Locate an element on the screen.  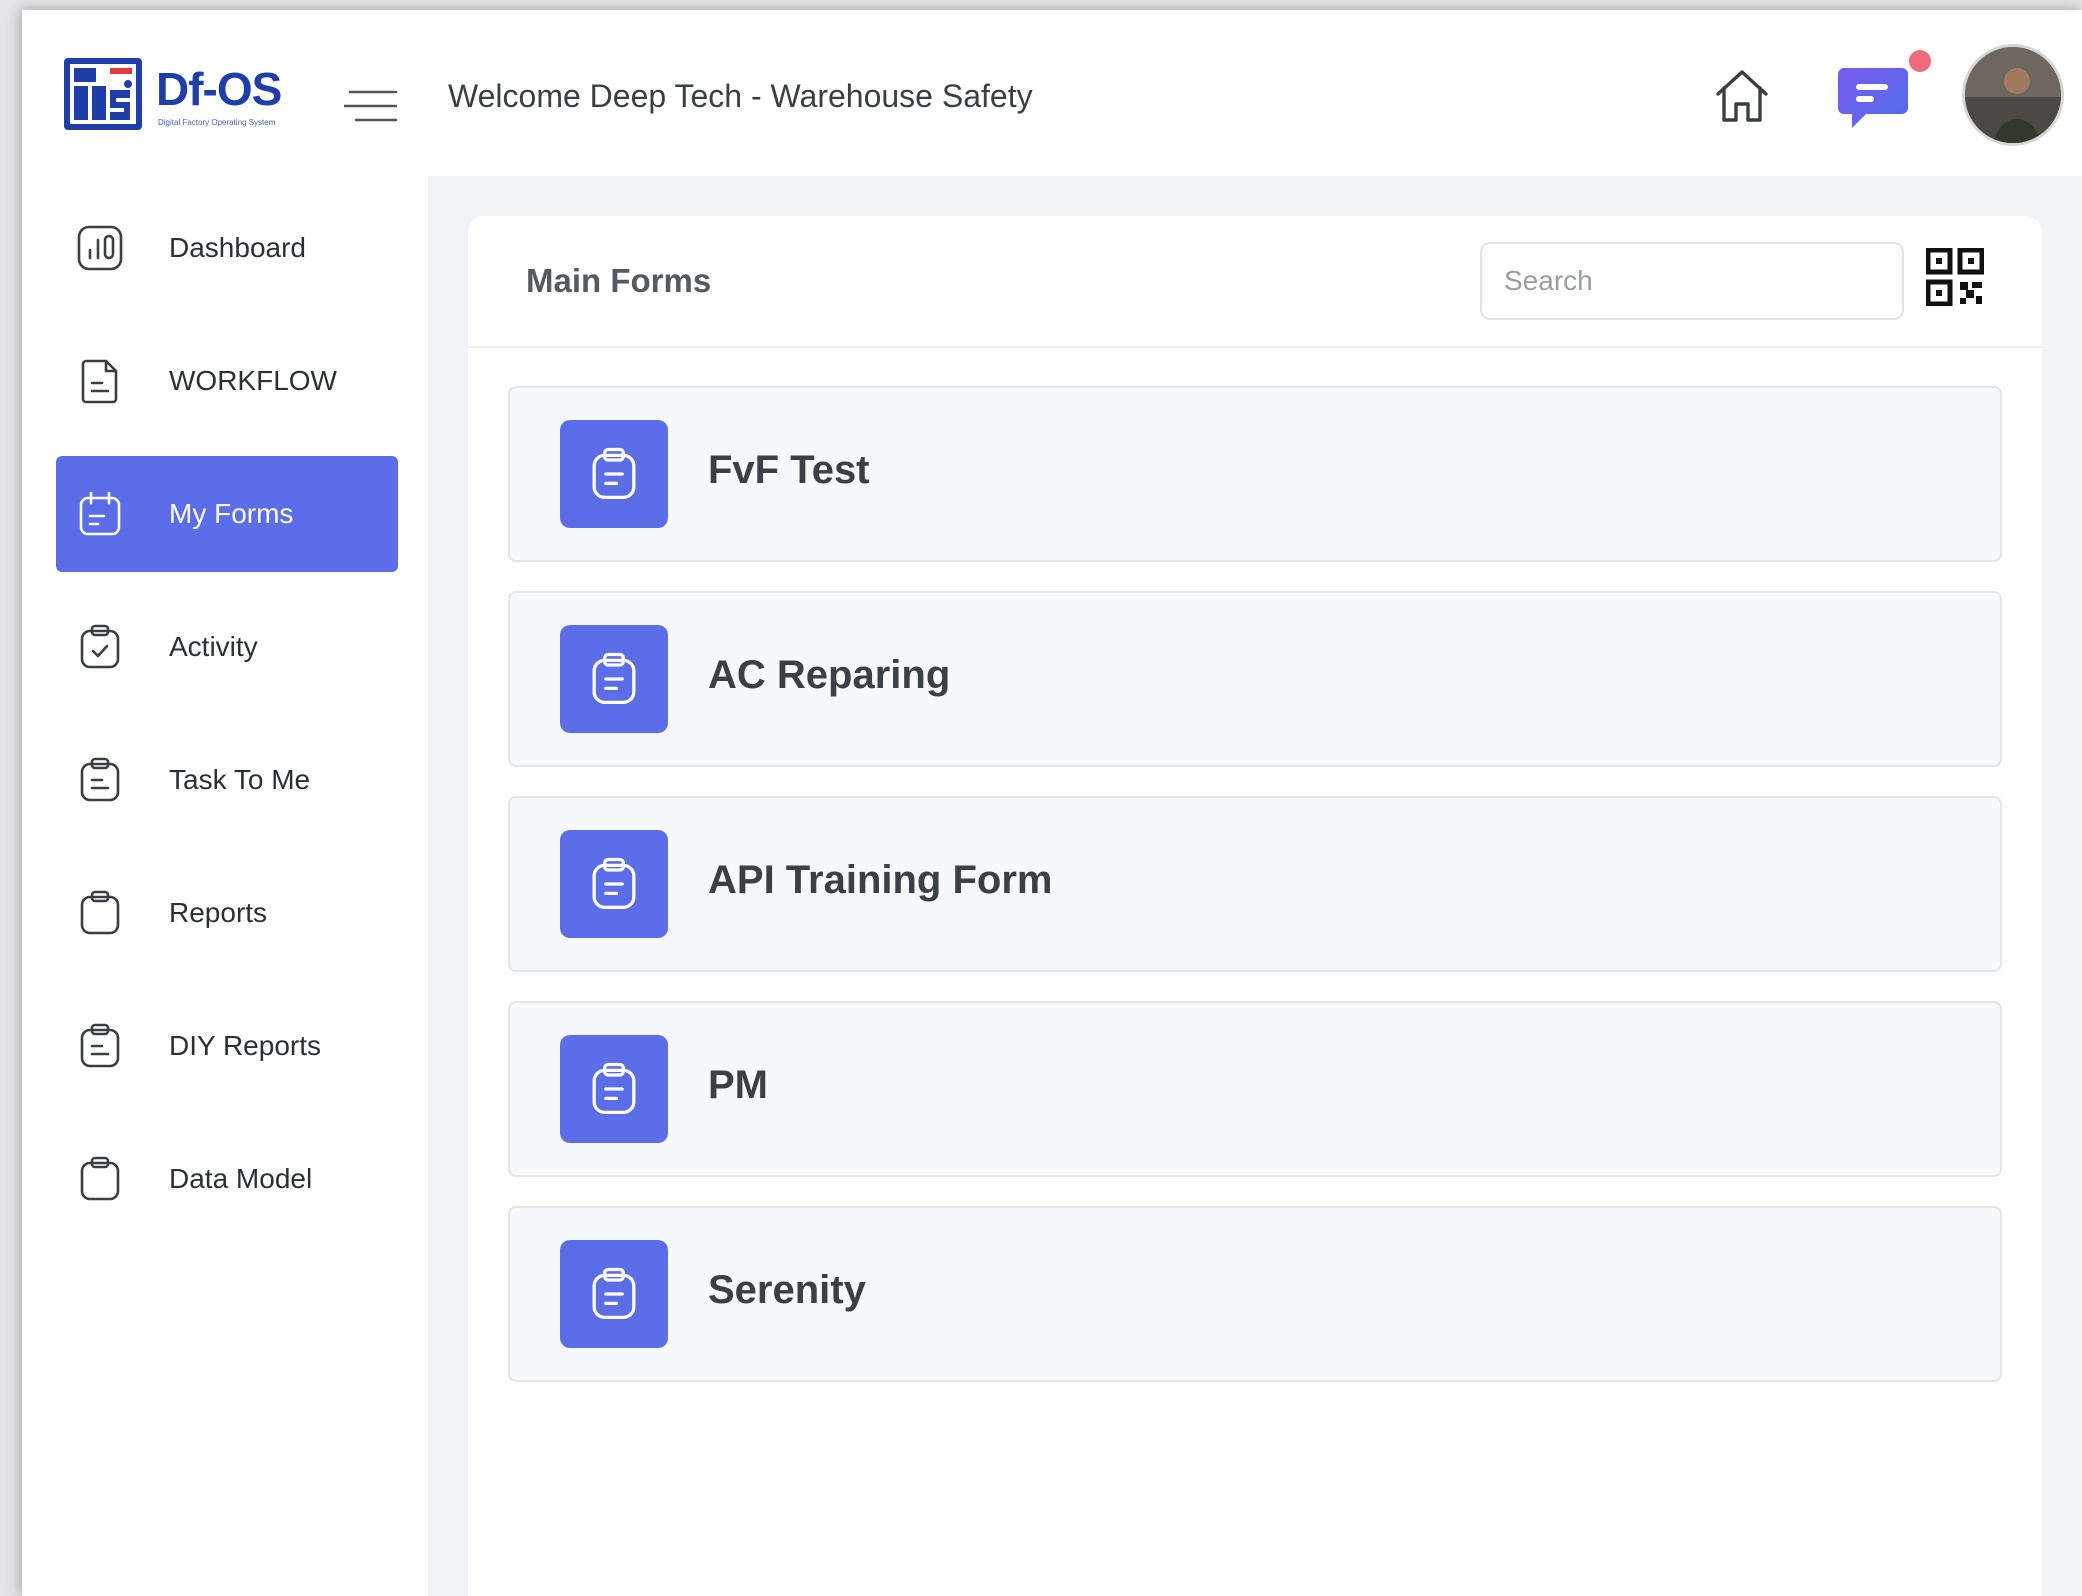
chart-icon is located at coordinates (100, 248).